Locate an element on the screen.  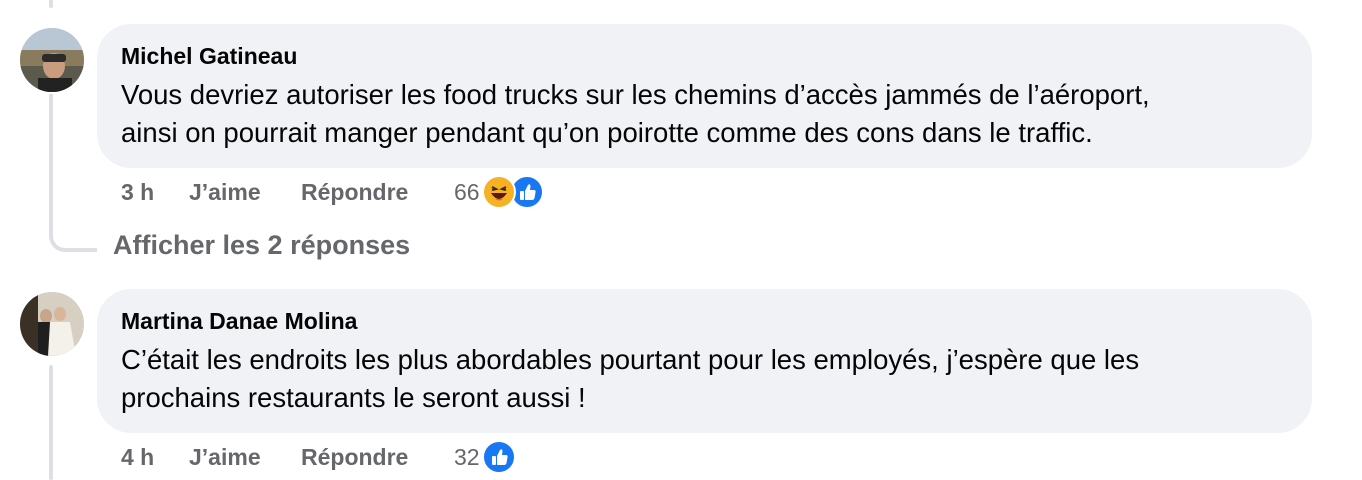
thumbs-up-icon is located at coordinates (498, 457).